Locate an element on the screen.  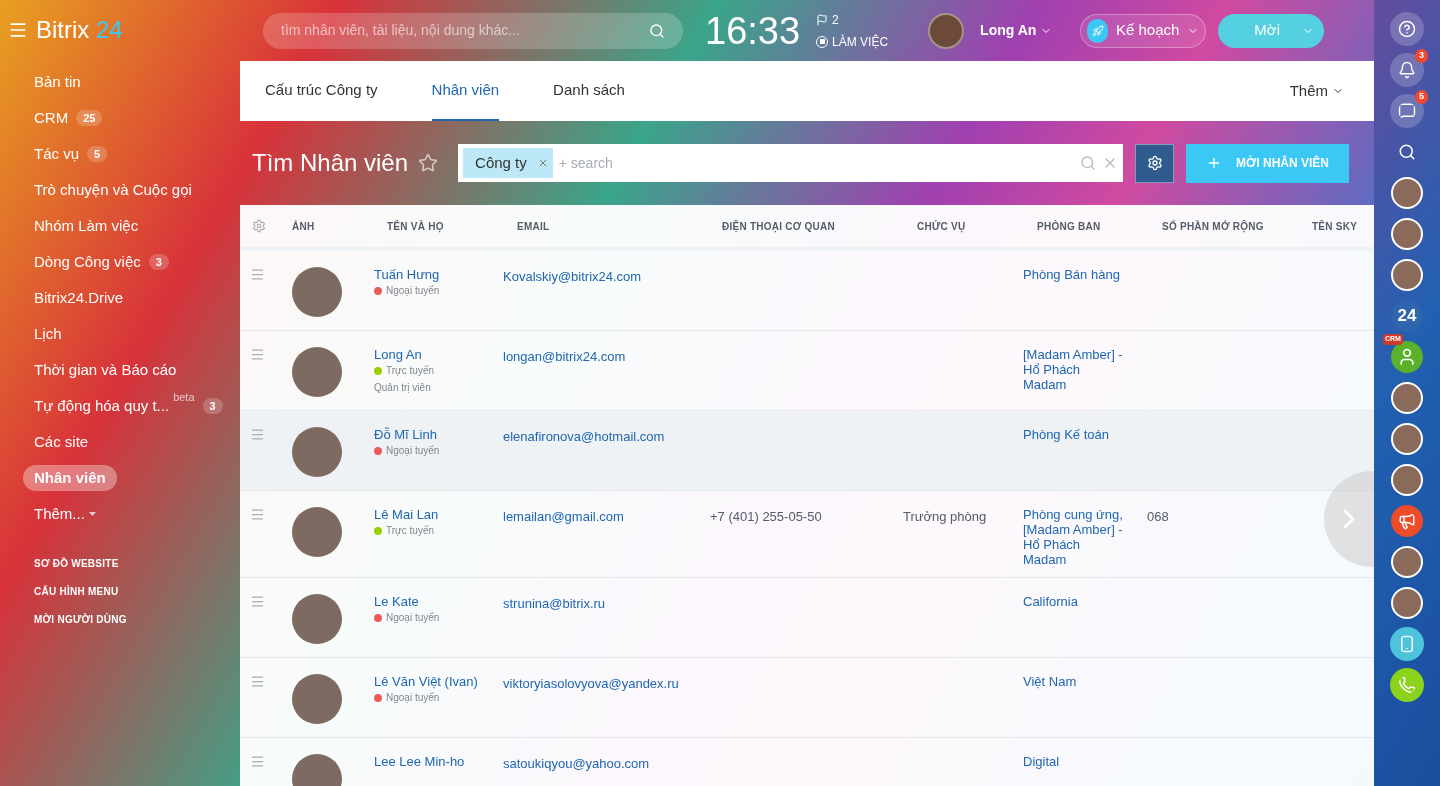
column-header: SỐ PHẦN MỞ RỘNG is located at coordinates (1213, 226).